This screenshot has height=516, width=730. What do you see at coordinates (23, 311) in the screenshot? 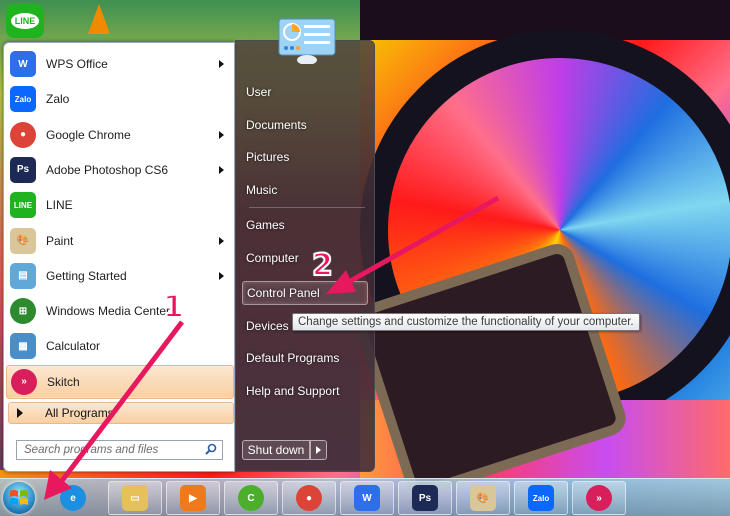
I see `windows-media-center-icon: ⊞` at bounding box center [23, 311].